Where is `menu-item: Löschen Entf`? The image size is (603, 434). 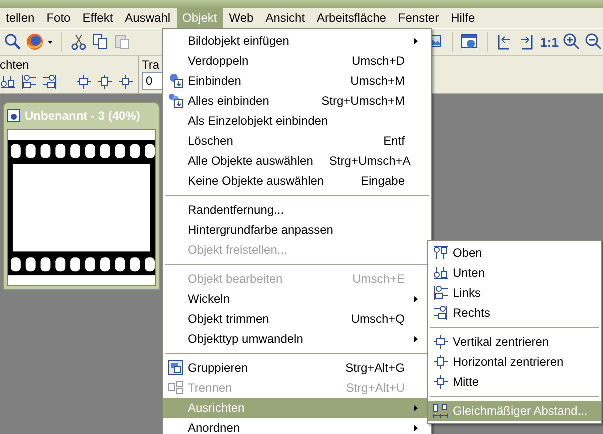
menu-item: Löschen Entf is located at coordinates (297, 141).